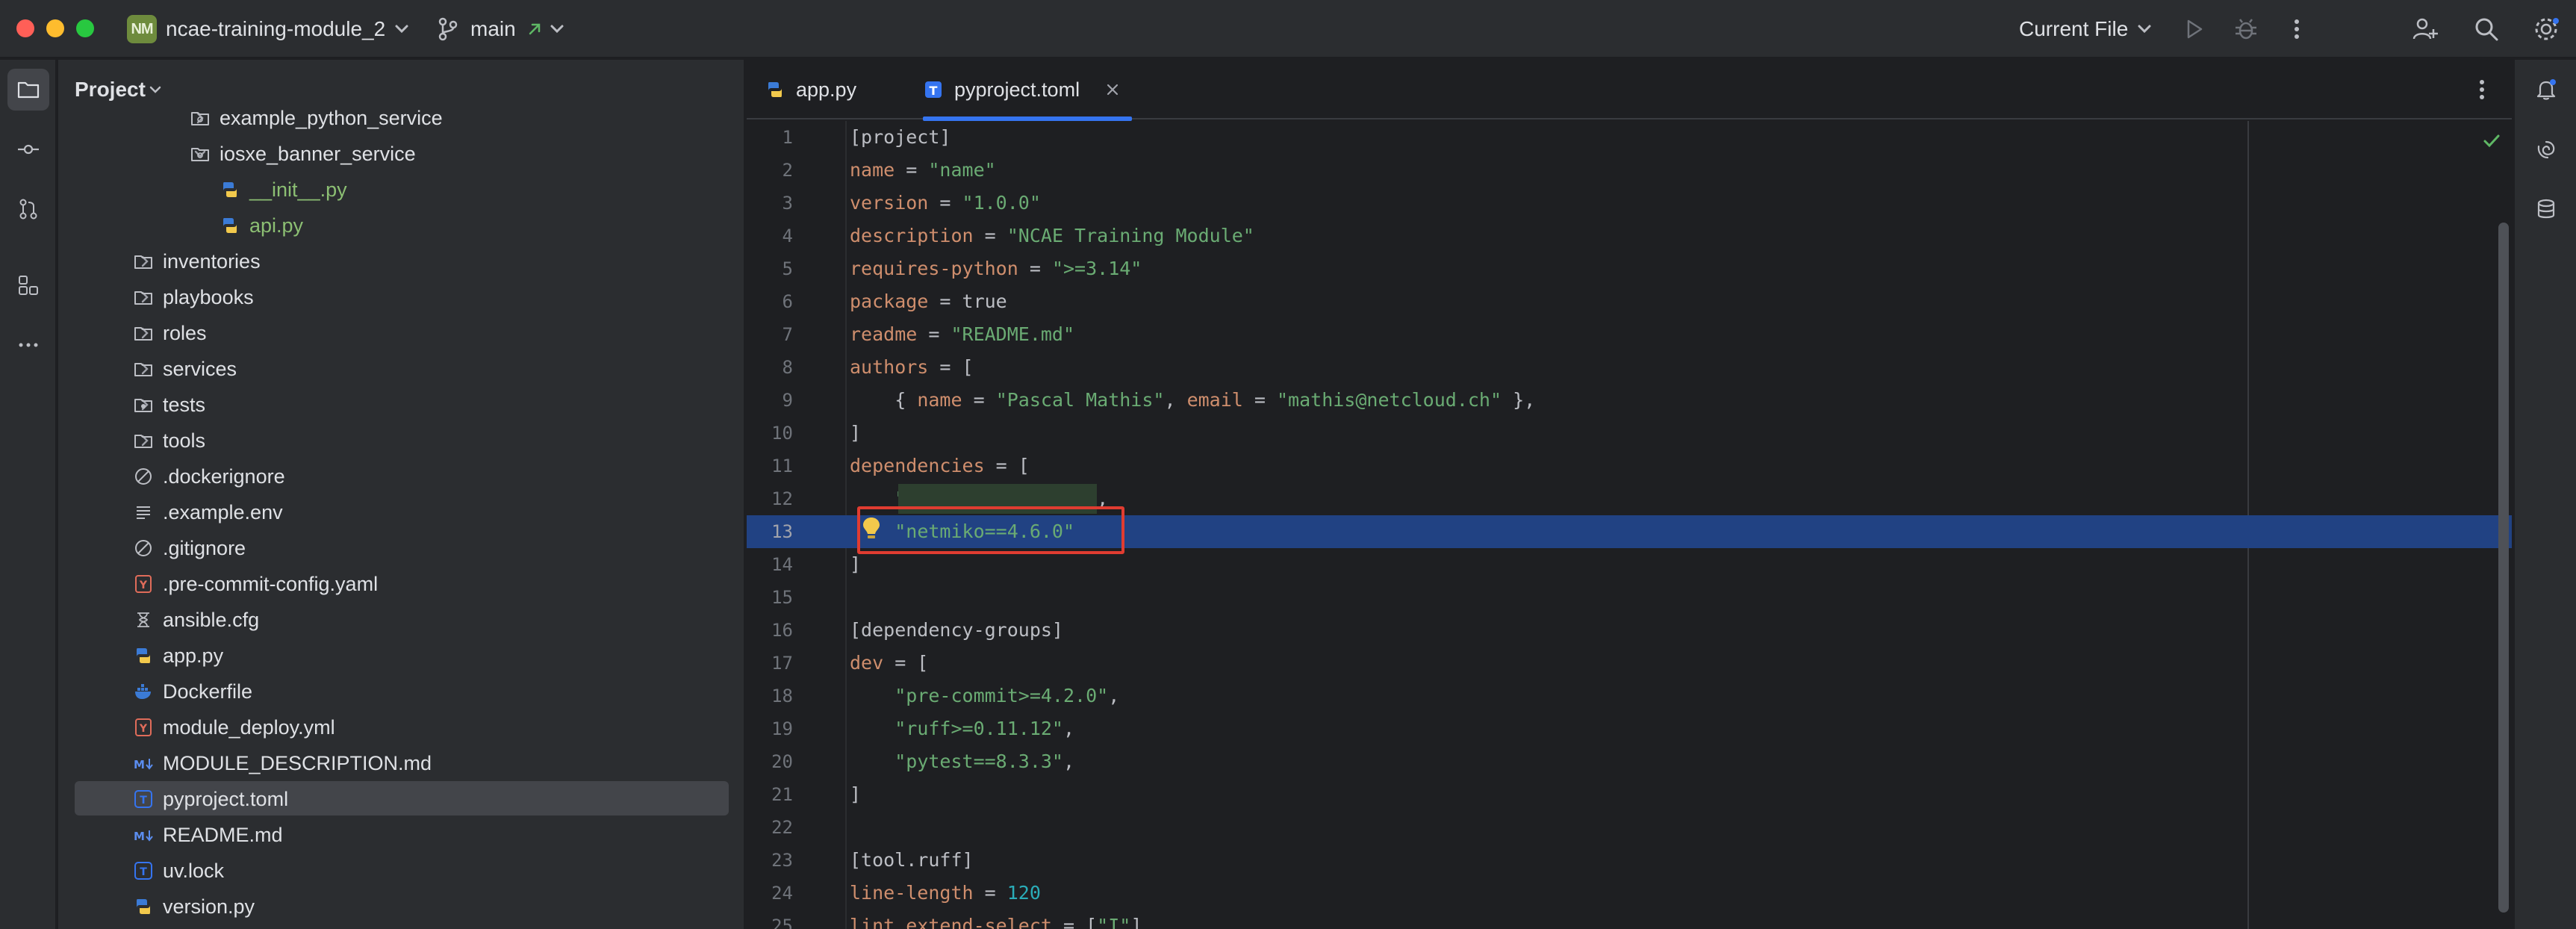  What do you see at coordinates (2503, 568) in the screenshot?
I see `vertical-scrollbar` at bounding box center [2503, 568].